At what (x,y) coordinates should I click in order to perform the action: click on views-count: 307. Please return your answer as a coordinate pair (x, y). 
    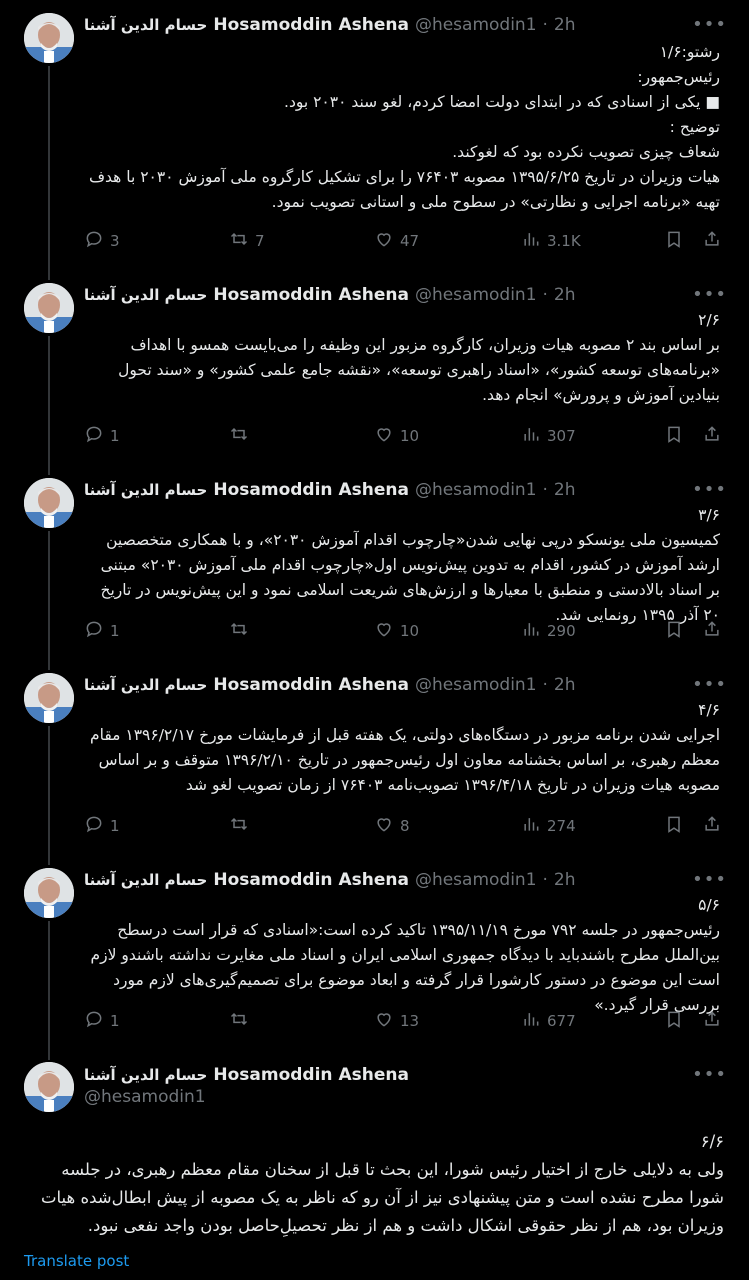
    Looking at the image, I should click on (561, 436).